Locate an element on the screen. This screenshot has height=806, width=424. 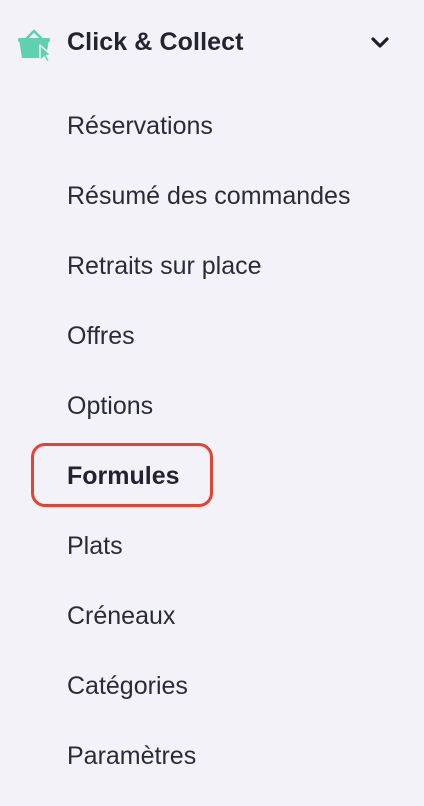
menu-item-offres: Offres is located at coordinates (101, 336).